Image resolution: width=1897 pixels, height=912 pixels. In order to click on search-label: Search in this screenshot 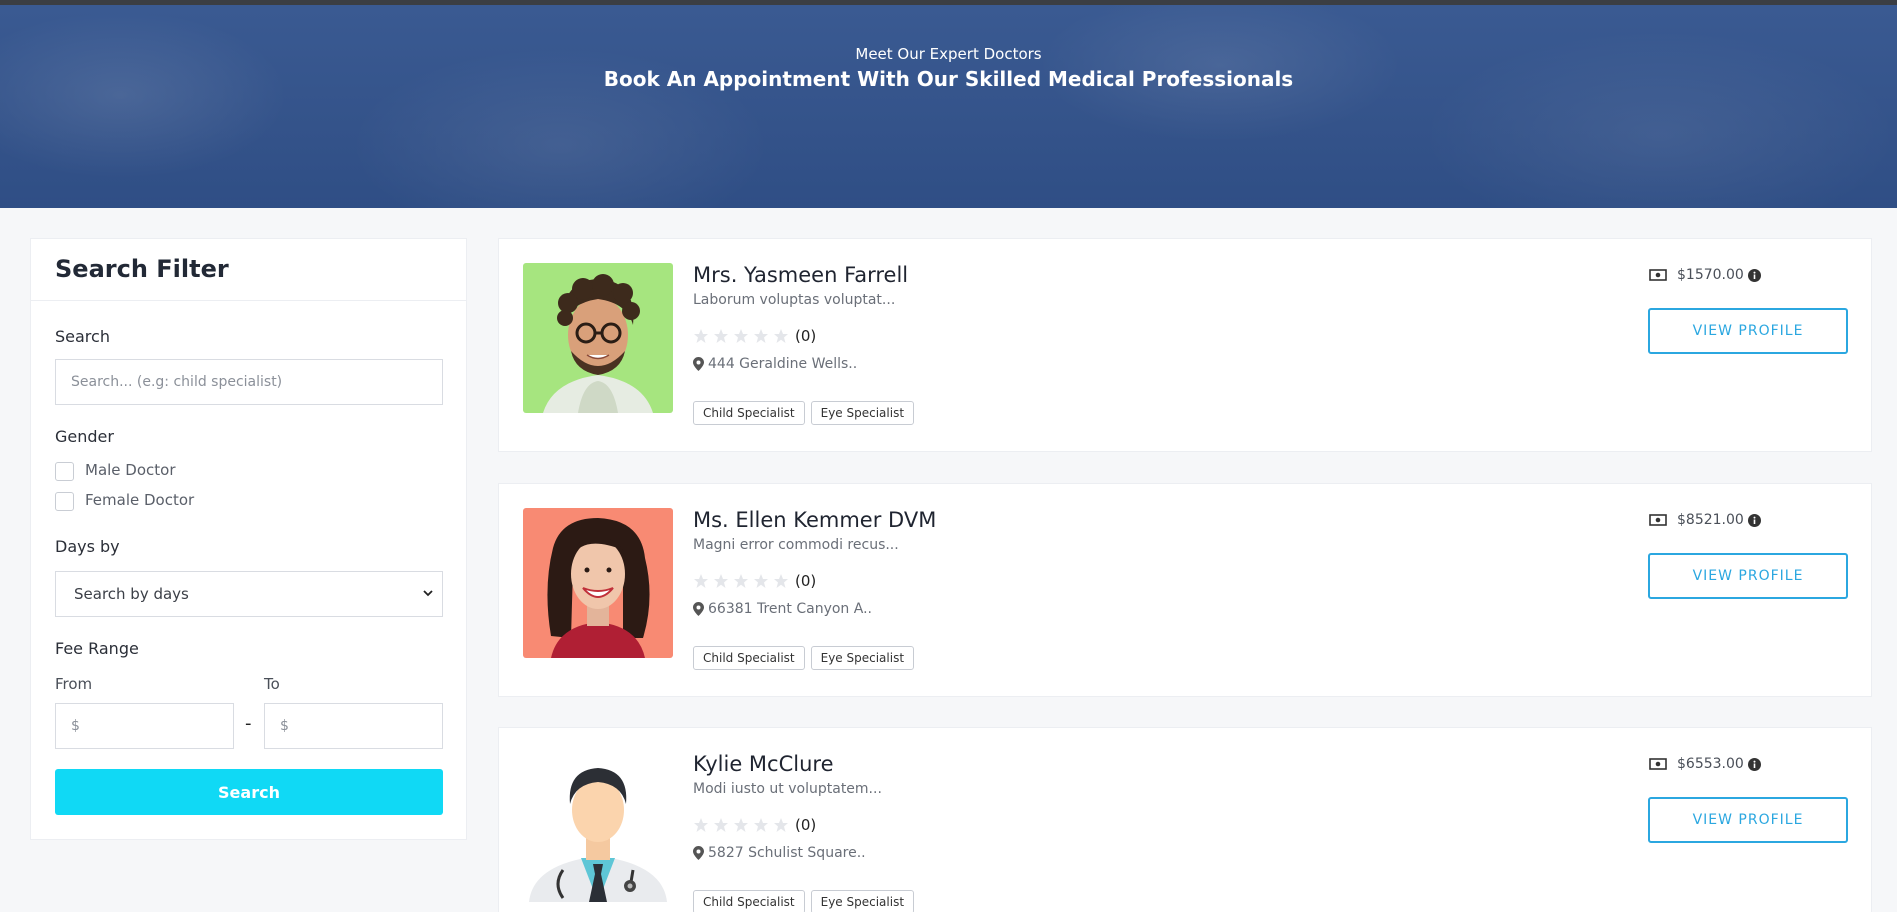, I will do `click(82, 336)`.